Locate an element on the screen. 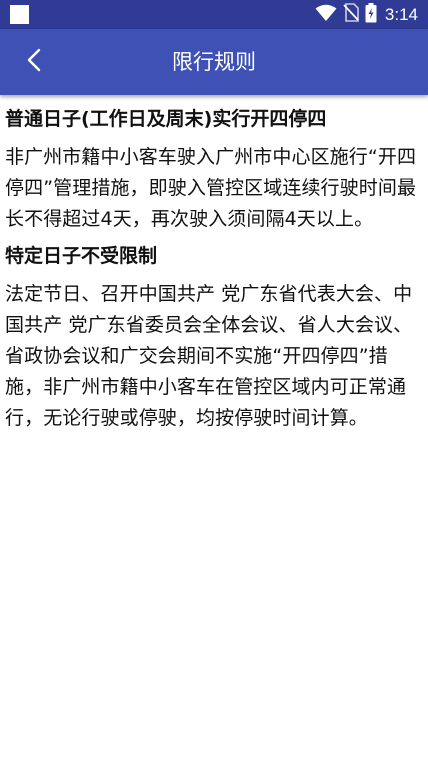 The height and width of the screenshot is (761, 428). chevron-left-icon is located at coordinates (34, 62).